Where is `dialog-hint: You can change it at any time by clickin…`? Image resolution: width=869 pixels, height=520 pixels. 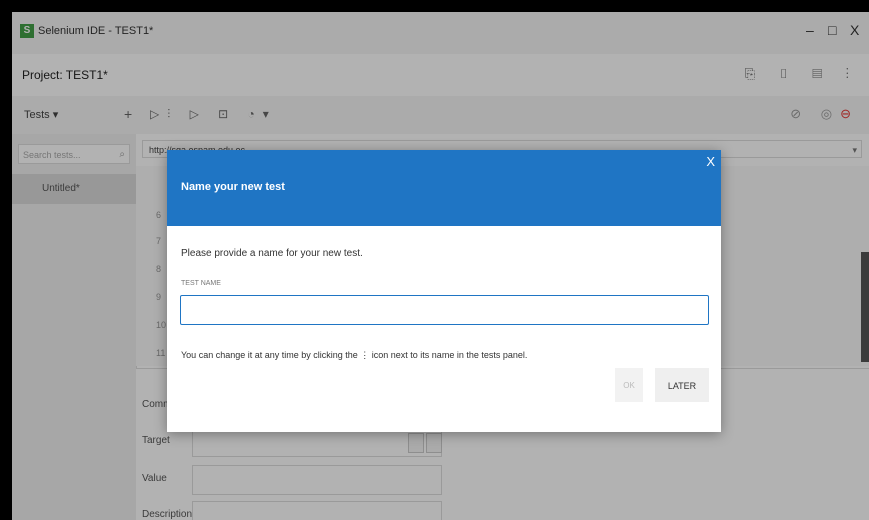
dialog-hint: You can change it at any time by clickin… is located at coordinates (354, 355).